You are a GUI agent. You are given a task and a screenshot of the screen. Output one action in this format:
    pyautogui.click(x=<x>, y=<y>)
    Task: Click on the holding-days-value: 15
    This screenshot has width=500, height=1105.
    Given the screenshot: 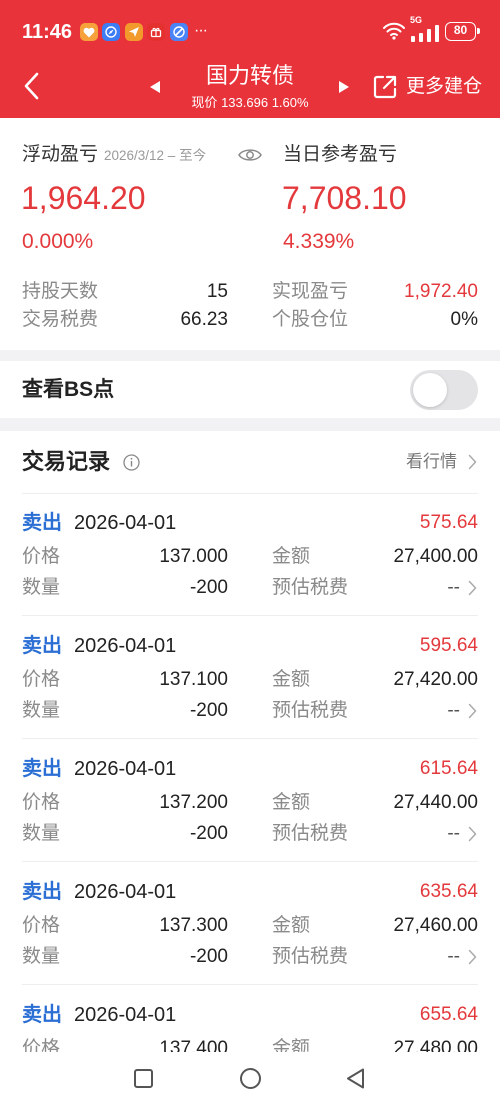 What is the action you would take?
    pyautogui.click(x=217, y=291)
    